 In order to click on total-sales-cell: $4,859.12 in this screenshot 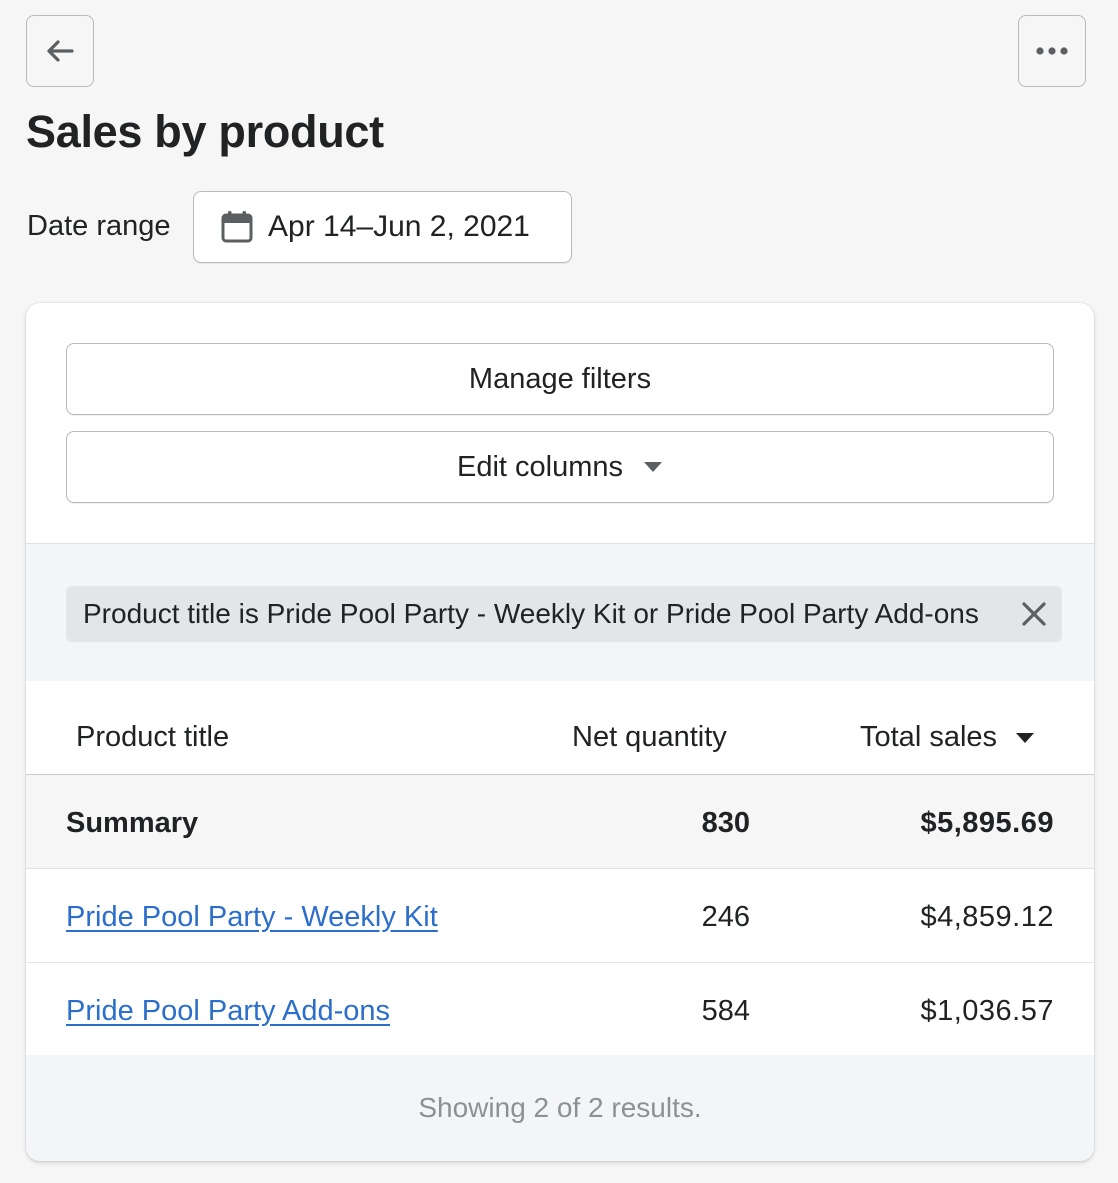, I will do `click(987, 917)`.